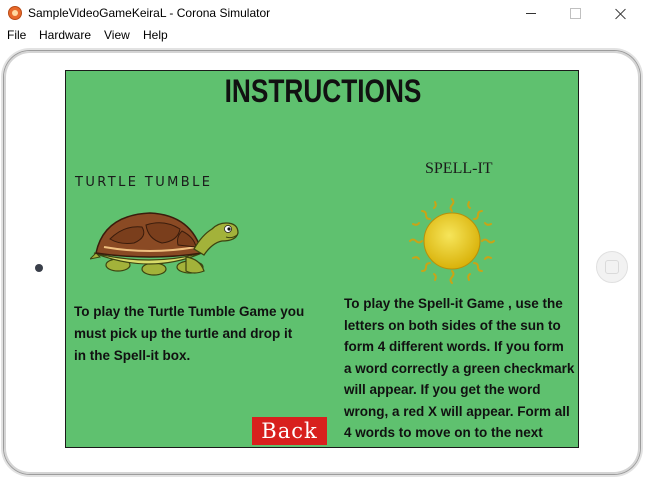 The image size is (646, 480). What do you see at coordinates (168, 245) in the screenshot?
I see `turtle-icon` at bounding box center [168, 245].